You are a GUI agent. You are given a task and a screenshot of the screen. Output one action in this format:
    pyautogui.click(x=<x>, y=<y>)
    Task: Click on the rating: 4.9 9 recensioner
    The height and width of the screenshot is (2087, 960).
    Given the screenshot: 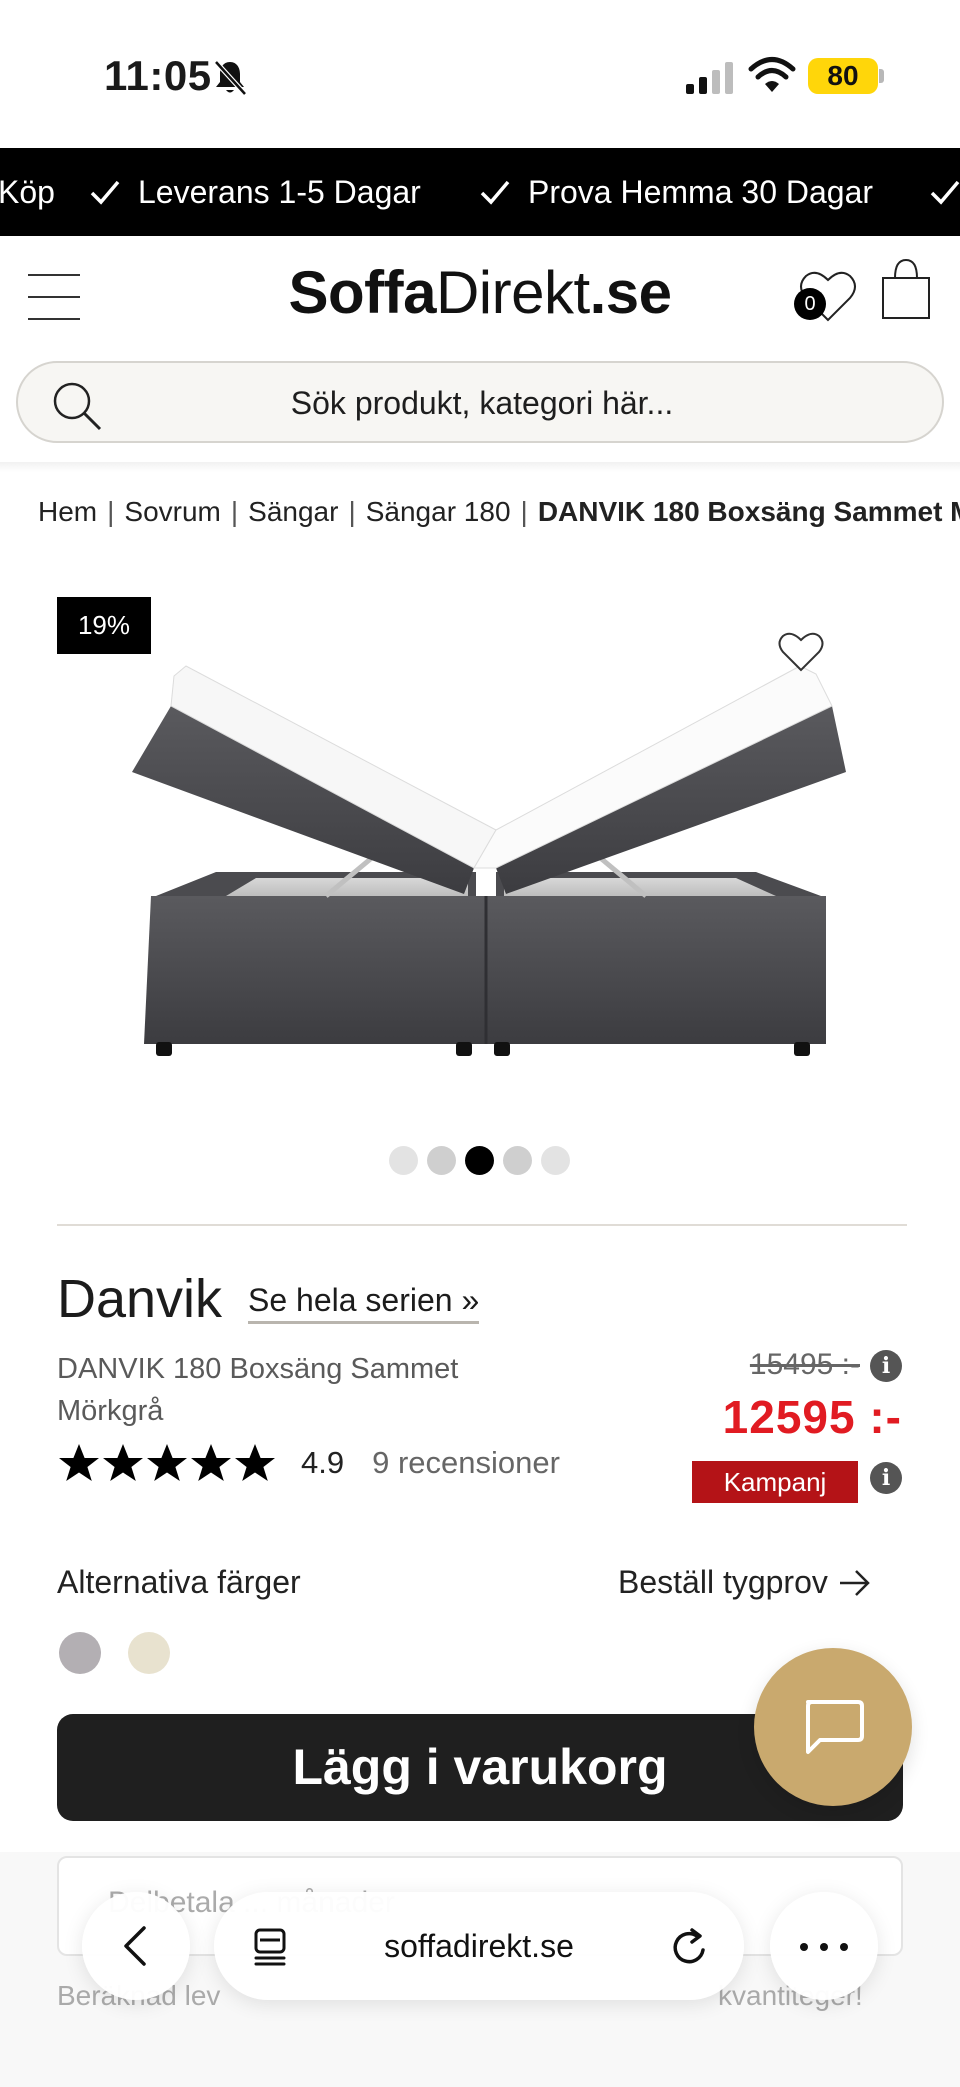 What is the action you would take?
    pyautogui.click(x=308, y=1463)
    